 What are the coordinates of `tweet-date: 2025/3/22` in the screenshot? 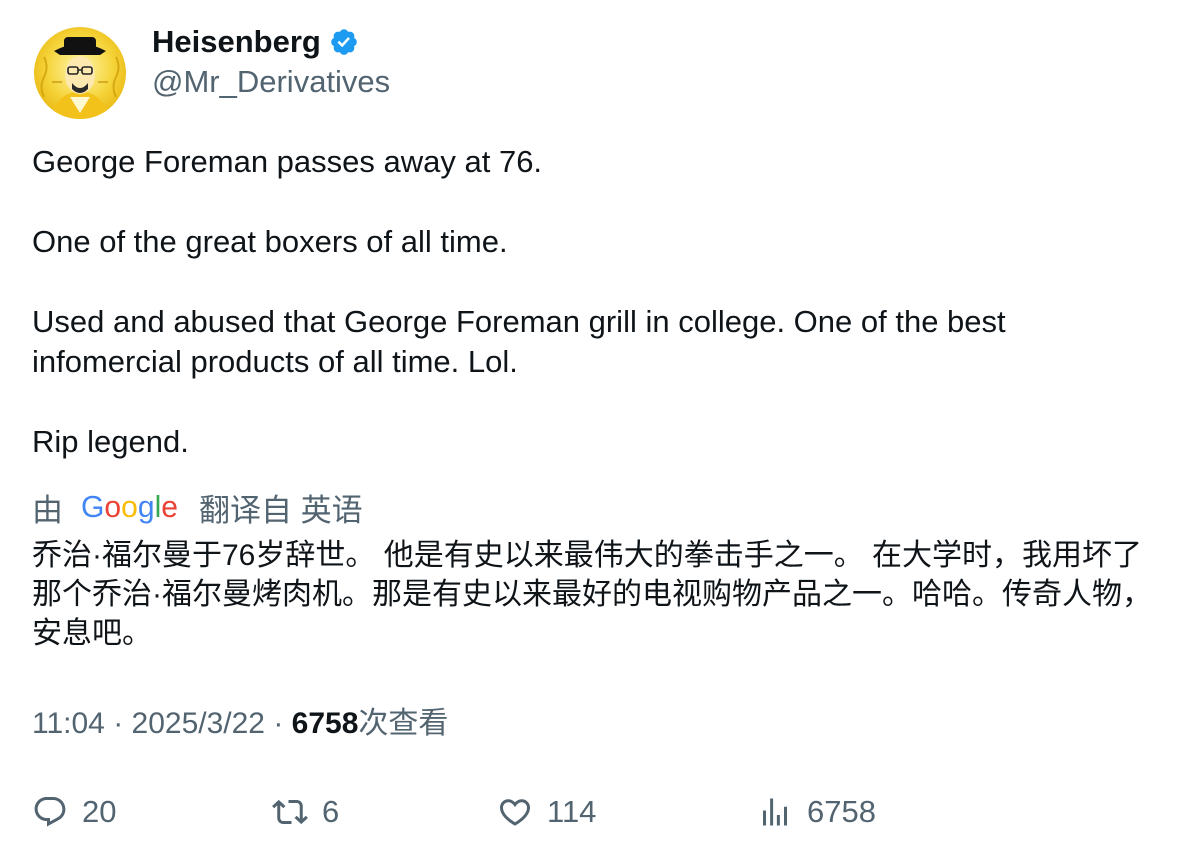 It's located at (198, 723).